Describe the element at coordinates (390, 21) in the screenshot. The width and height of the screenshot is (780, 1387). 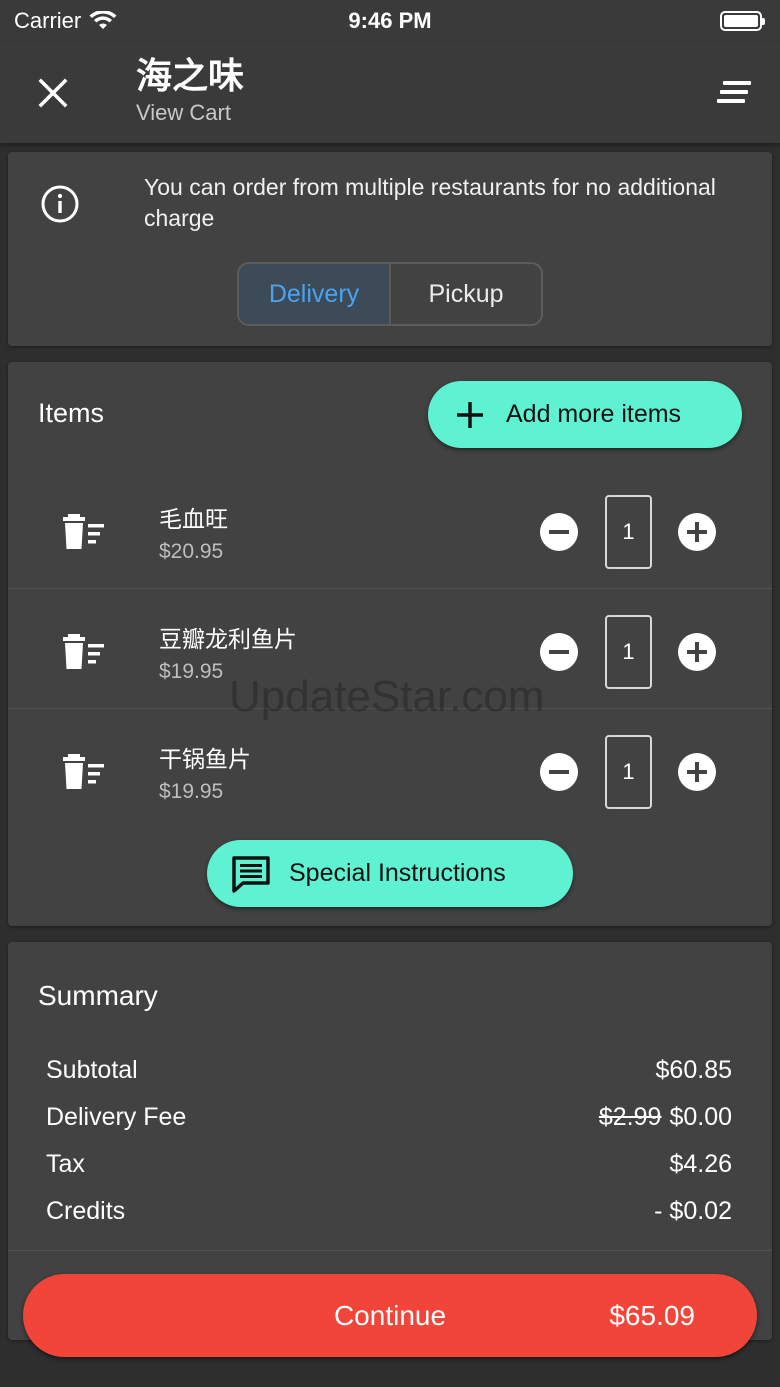
I see `status-bar: Carrier 9:46 PM` at that location.